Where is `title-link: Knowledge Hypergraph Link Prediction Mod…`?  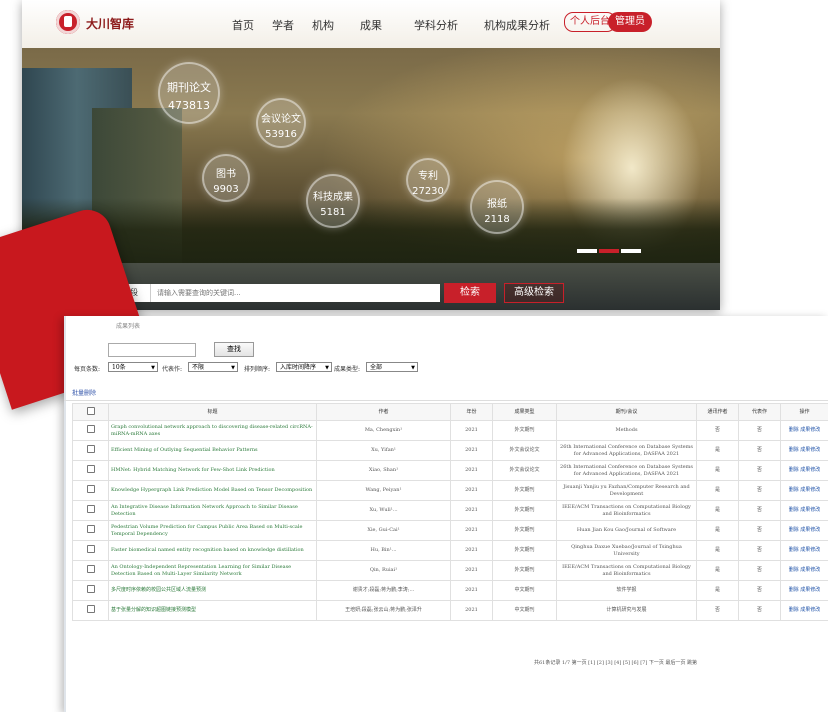 title-link: Knowledge Hypergraph Link Prediction Mod… is located at coordinates (212, 490).